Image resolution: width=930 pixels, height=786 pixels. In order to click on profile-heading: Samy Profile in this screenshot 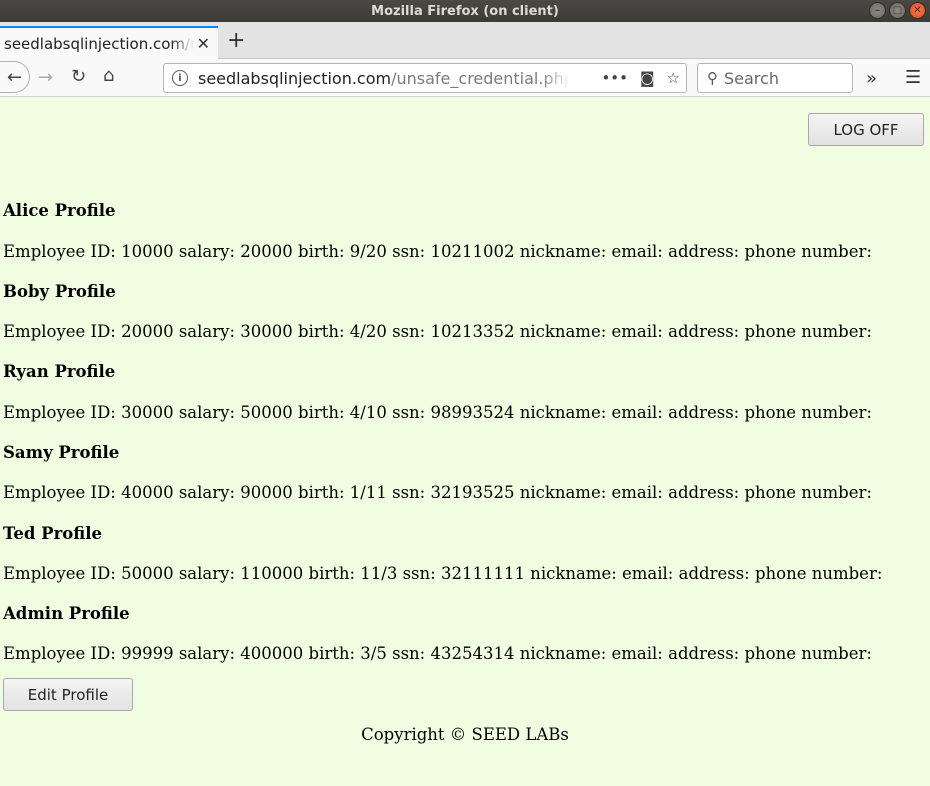, I will do `click(61, 452)`.